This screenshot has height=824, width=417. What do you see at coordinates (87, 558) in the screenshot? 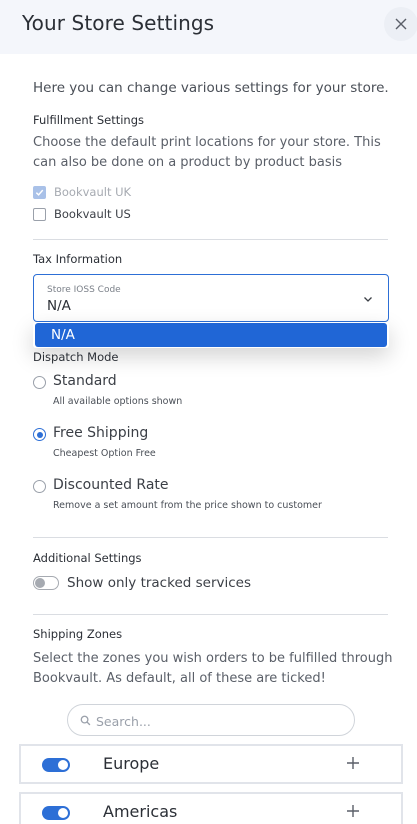
I see `additional-settings-heading: Additional Settings` at bounding box center [87, 558].